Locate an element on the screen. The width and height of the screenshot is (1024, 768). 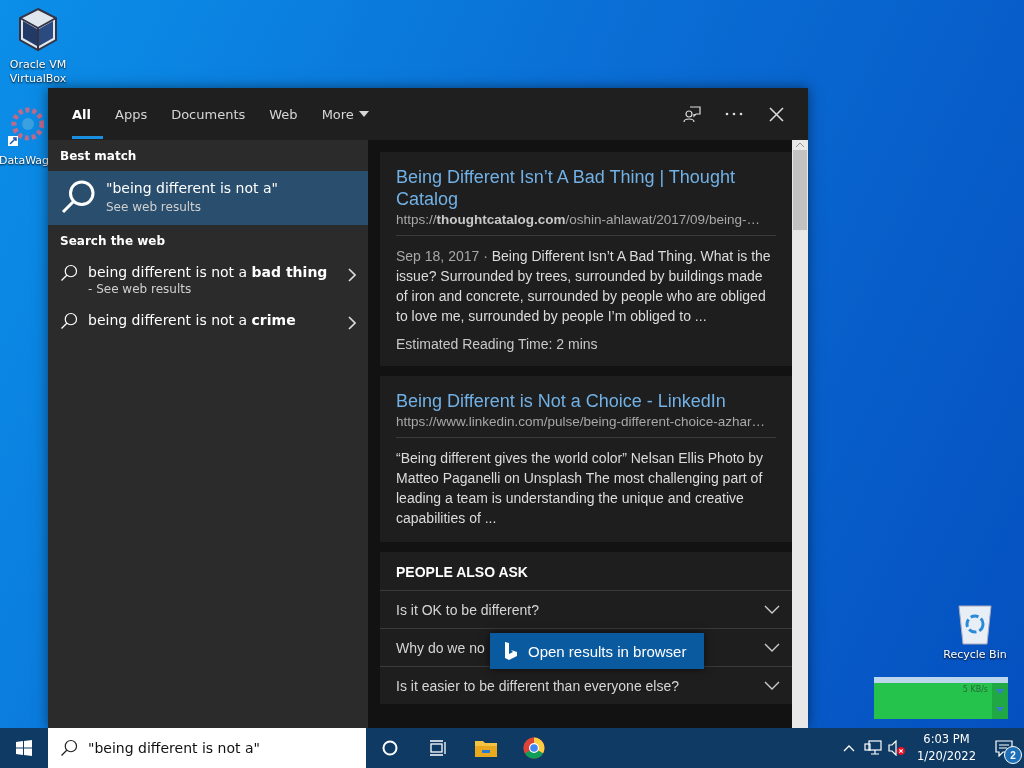
result-title-link: Being Different Isn’t A Bad Thing | Thought Catalog is located at coordinates (586, 188).